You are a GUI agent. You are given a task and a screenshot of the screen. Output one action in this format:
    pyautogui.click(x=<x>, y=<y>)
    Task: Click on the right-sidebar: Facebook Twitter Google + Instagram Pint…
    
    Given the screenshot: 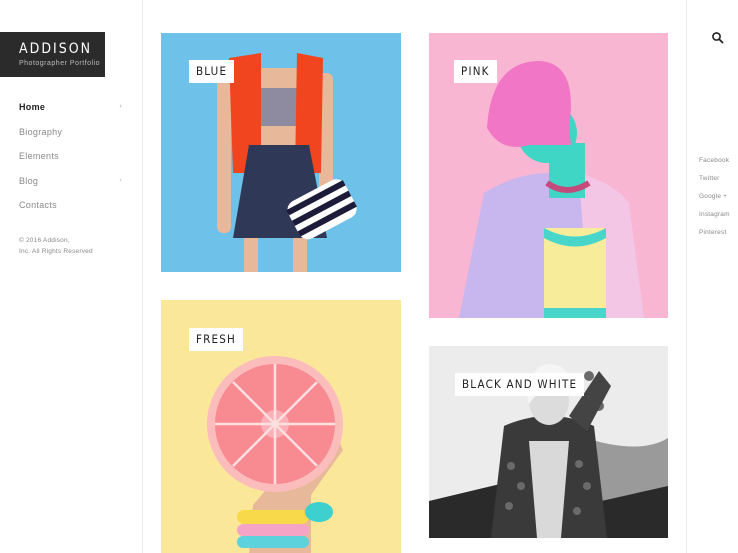 What is the action you would take?
    pyautogui.click(x=712, y=276)
    